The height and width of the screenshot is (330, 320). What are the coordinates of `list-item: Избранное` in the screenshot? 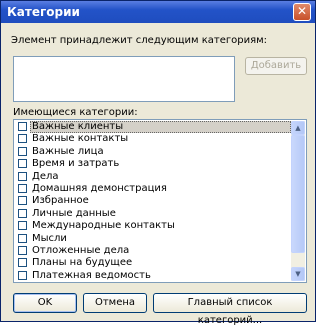 It's located at (152, 201).